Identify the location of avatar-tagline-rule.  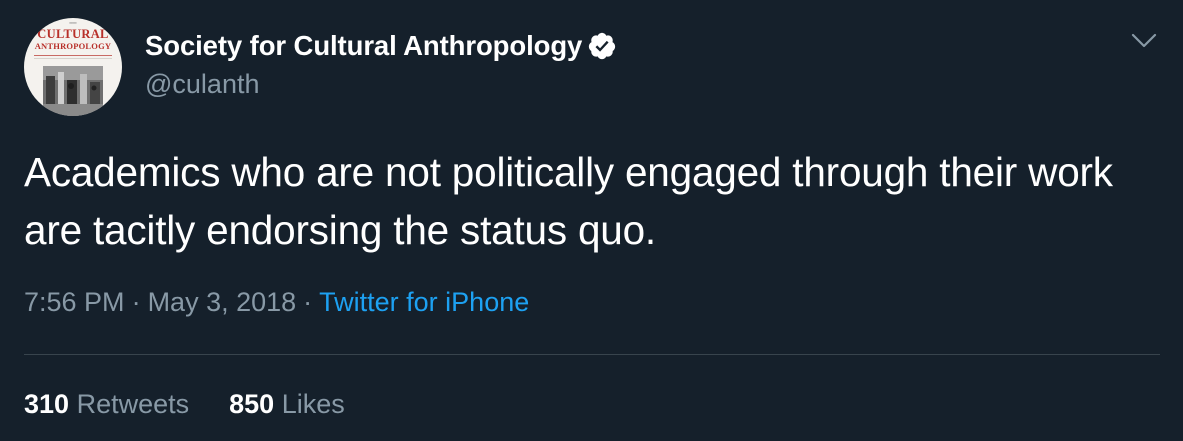
(73, 57).